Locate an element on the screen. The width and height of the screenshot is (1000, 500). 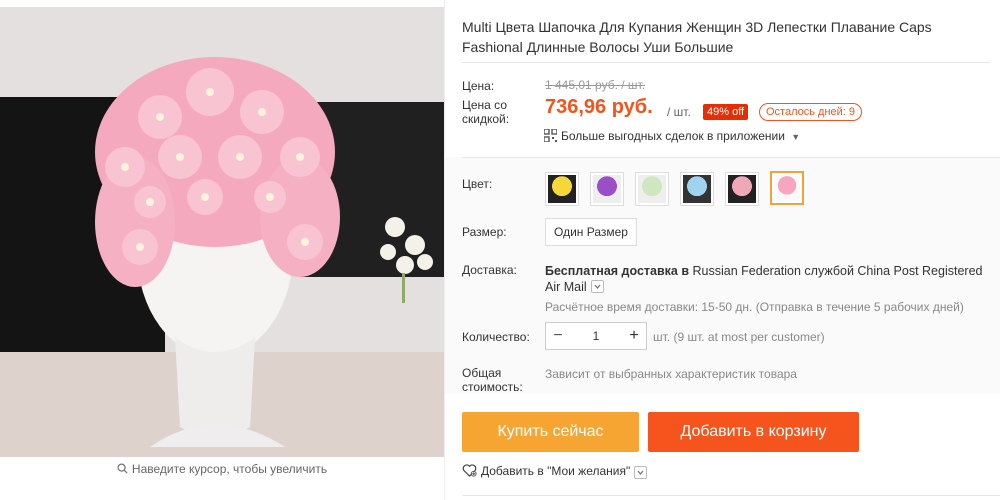
color-swatch-pink is located at coordinates (787, 188).